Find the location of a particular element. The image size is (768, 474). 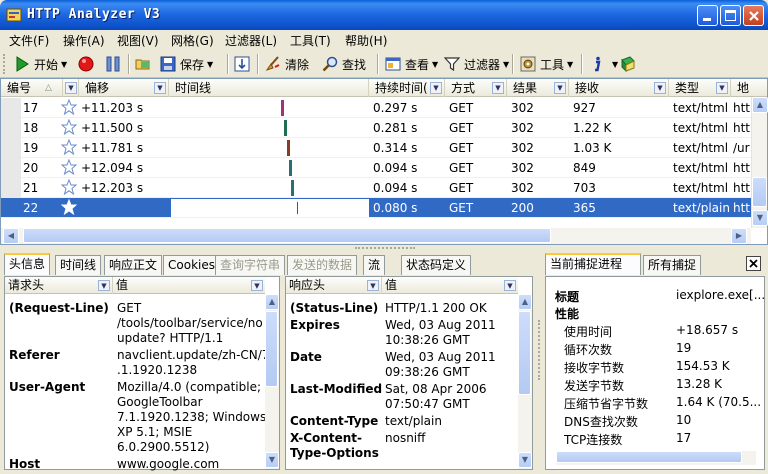

menu-help: 帮助(H) is located at coordinates (366, 40).